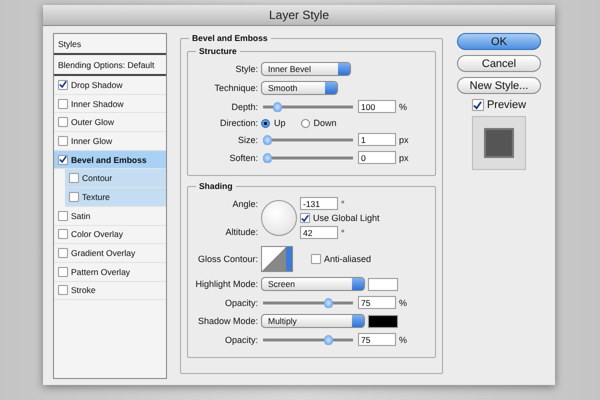 This screenshot has width=600, height=400. I want to click on dropdown: Screen, so click(313, 284).